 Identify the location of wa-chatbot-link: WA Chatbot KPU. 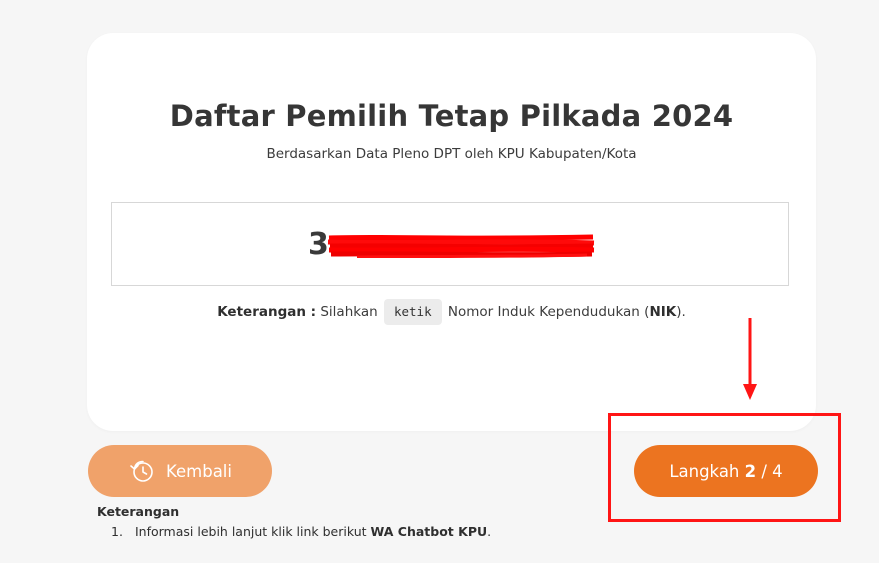
(429, 531).